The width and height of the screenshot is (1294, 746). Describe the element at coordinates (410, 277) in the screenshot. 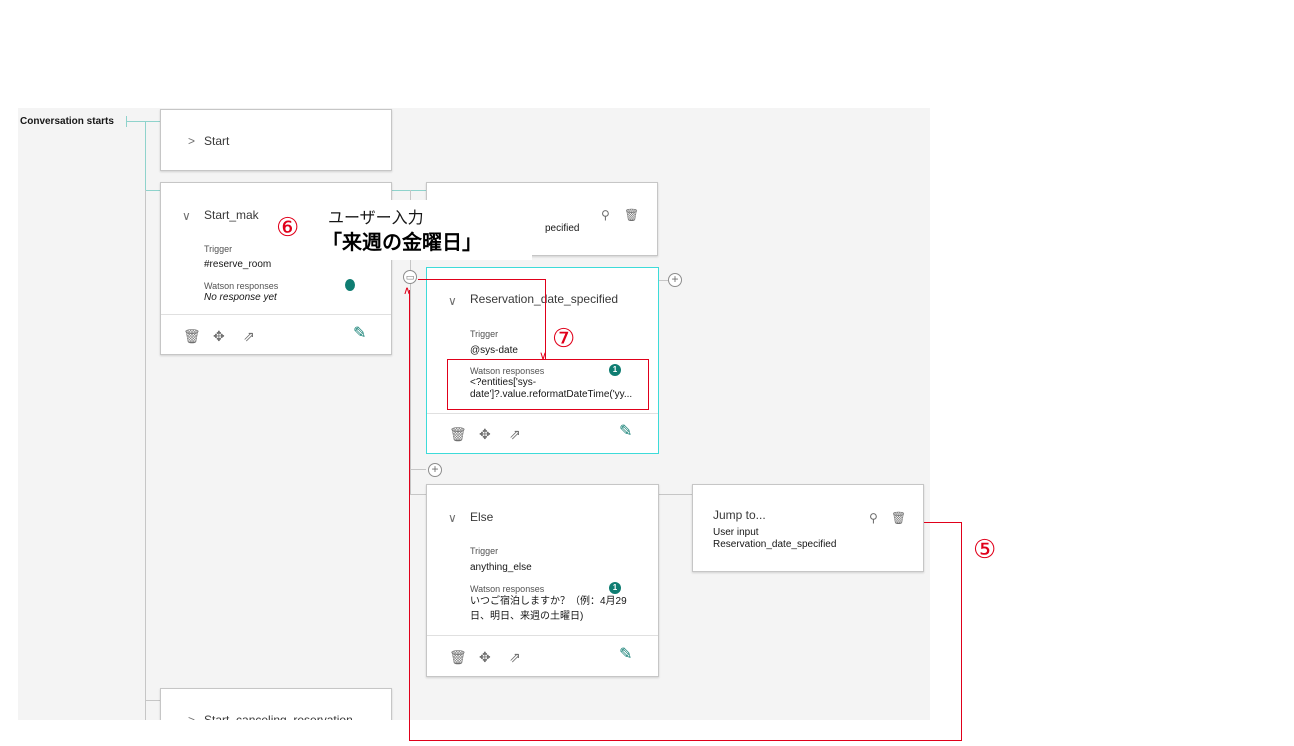

I see `comment-icon: ▭` at that location.